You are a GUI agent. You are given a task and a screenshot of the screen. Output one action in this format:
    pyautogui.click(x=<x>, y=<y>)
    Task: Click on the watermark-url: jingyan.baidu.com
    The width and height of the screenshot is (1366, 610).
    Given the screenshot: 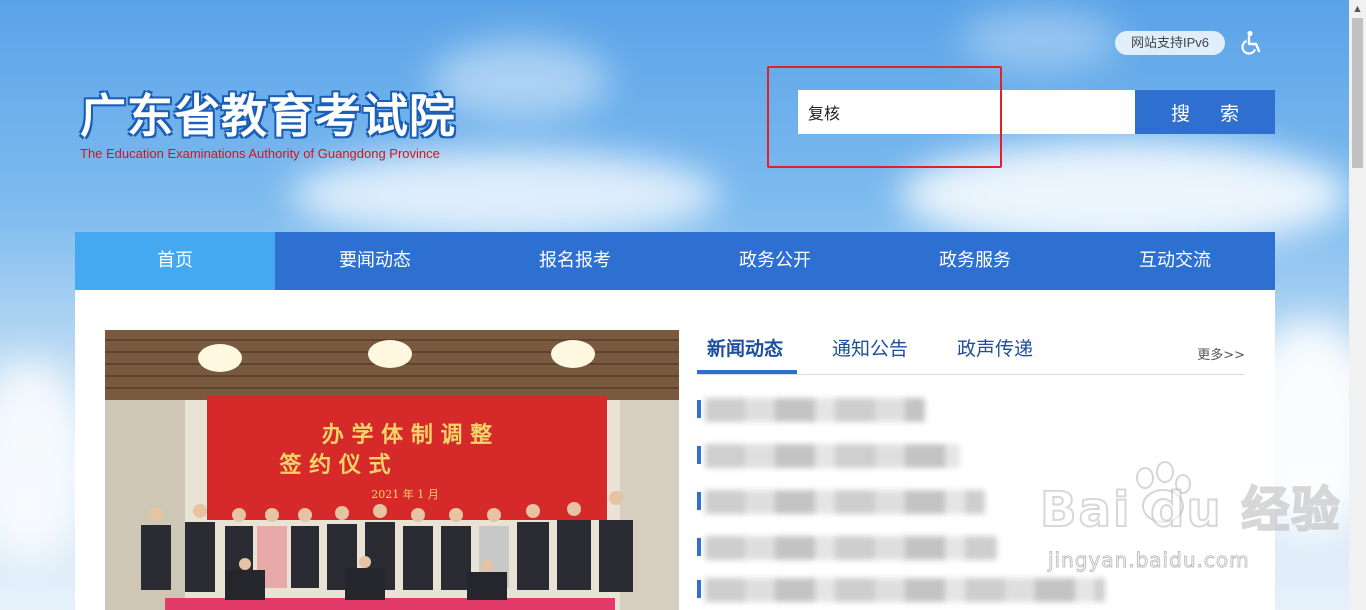 What is the action you would take?
    pyautogui.click(x=1149, y=560)
    